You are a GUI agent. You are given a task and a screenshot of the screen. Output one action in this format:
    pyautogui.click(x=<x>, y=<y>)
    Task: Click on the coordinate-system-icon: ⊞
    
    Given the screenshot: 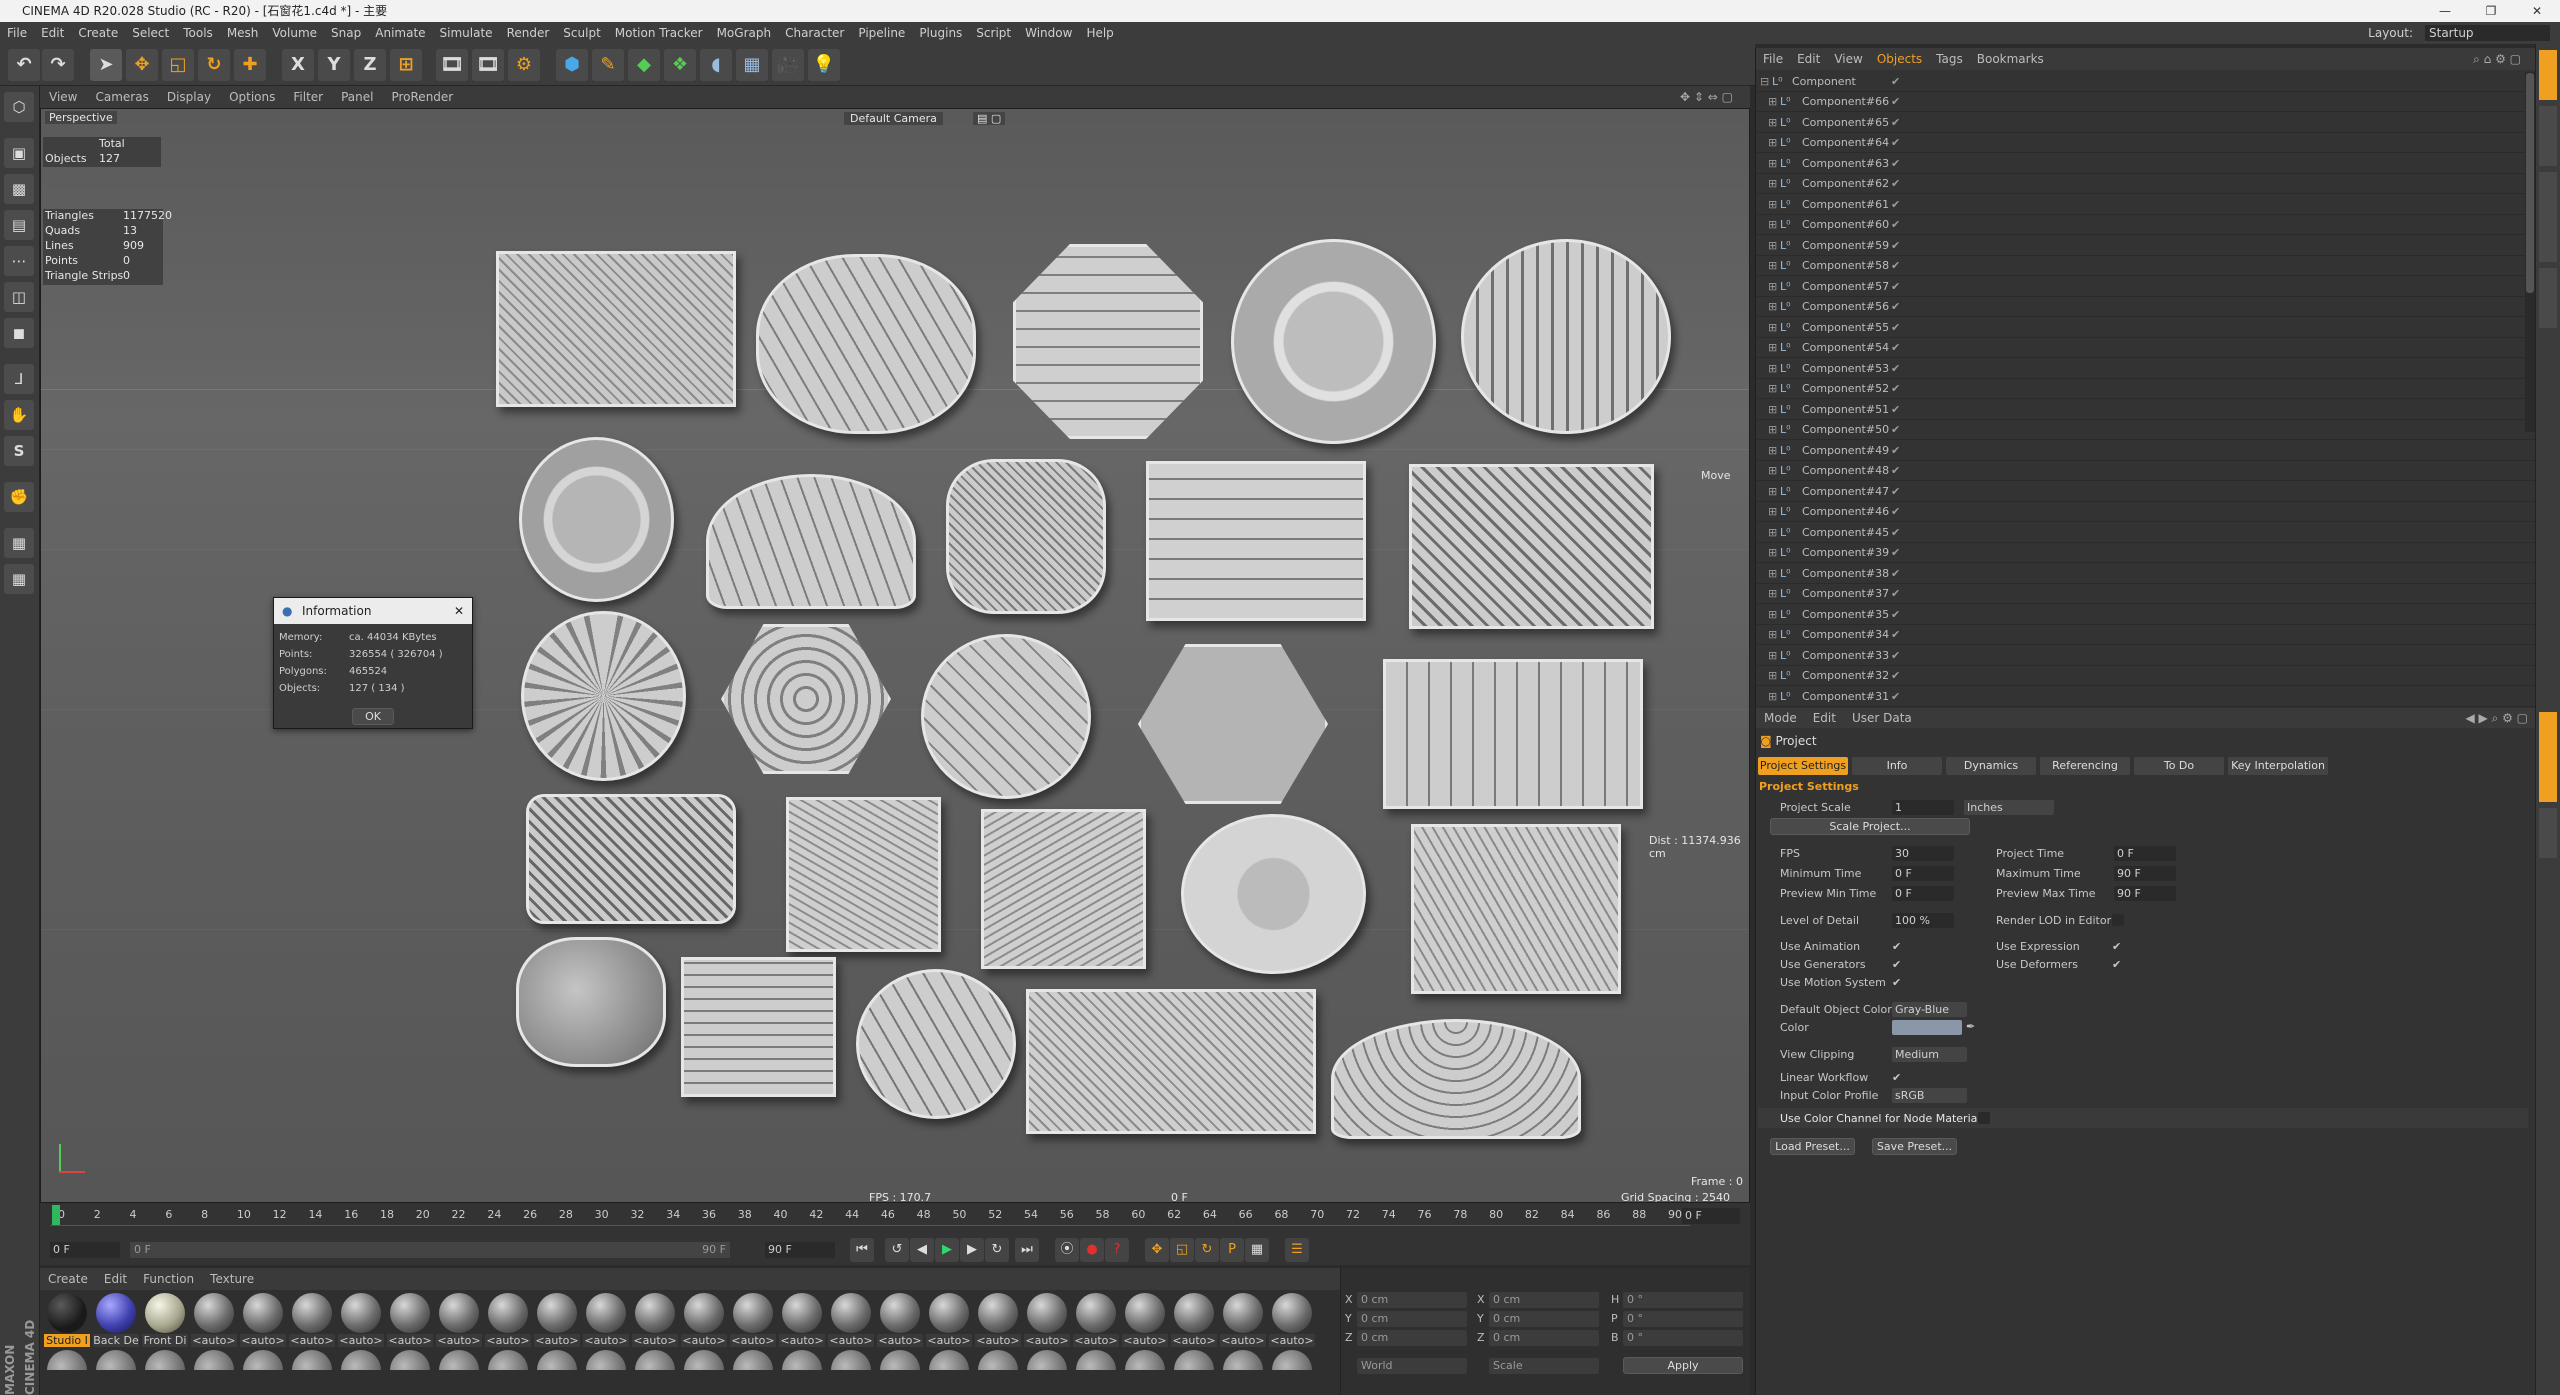 What is the action you would take?
    pyautogui.click(x=406, y=65)
    